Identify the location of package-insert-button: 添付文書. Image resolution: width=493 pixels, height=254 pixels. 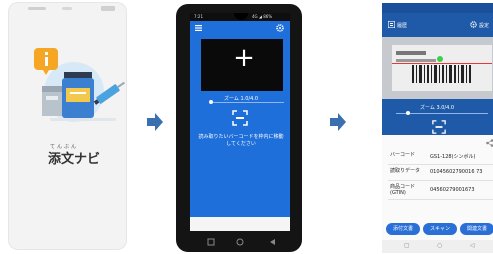
(403, 229).